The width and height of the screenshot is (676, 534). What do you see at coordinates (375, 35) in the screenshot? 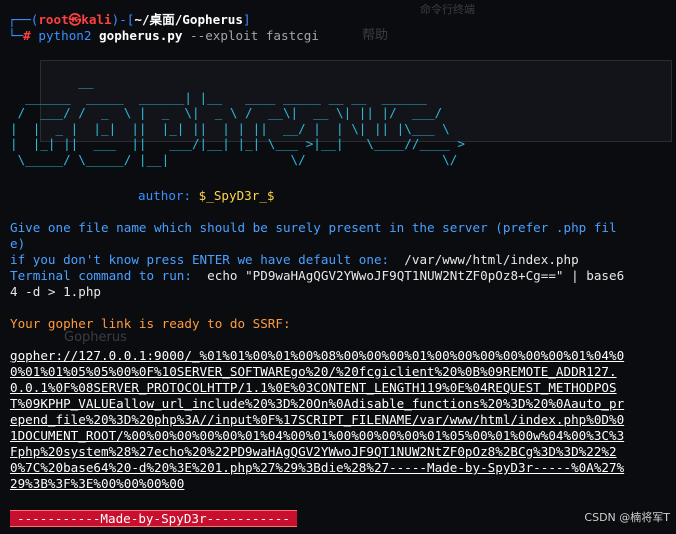
I see `ghost-menu-help: 帮助` at bounding box center [375, 35].